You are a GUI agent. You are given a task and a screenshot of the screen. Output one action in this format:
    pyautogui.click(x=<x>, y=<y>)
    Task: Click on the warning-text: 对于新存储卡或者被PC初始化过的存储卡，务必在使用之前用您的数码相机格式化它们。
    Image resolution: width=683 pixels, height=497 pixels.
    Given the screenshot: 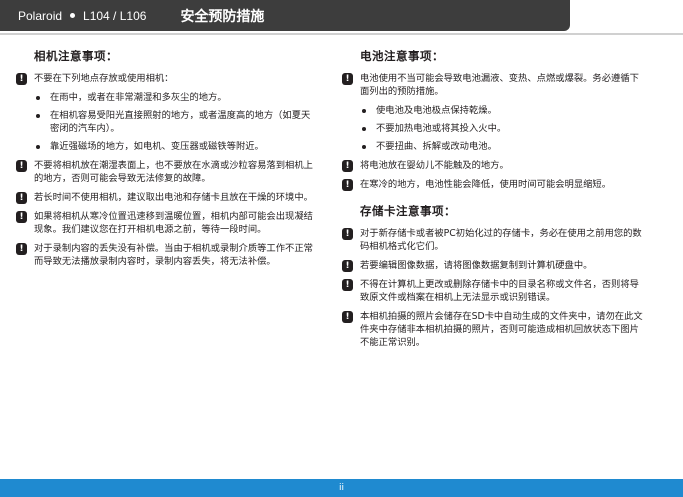 What is the action you would take?
    pyautogui.click(x=501, y=240)
    